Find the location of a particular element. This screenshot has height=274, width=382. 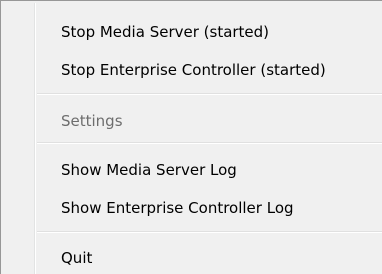

menu-item-settings: Settings is located at coordinates (192, 121).